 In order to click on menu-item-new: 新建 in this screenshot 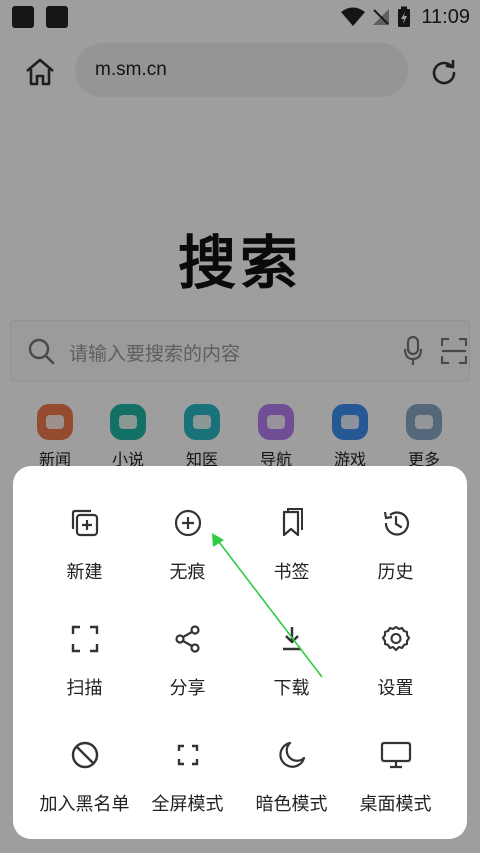, I will do `click(84, 524)`.